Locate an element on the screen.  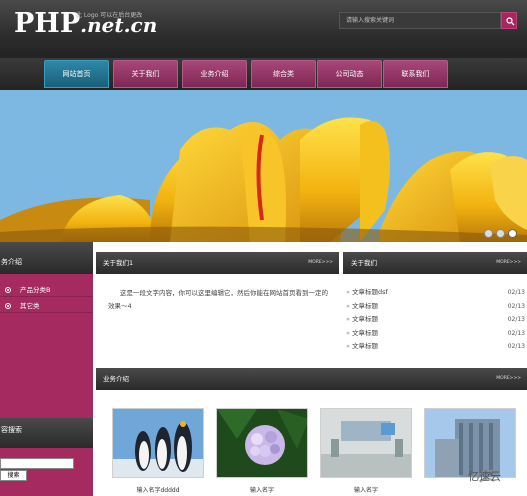
news-list-item: » 文章标题dsf 02/13 is located at coordinates (435, 292).